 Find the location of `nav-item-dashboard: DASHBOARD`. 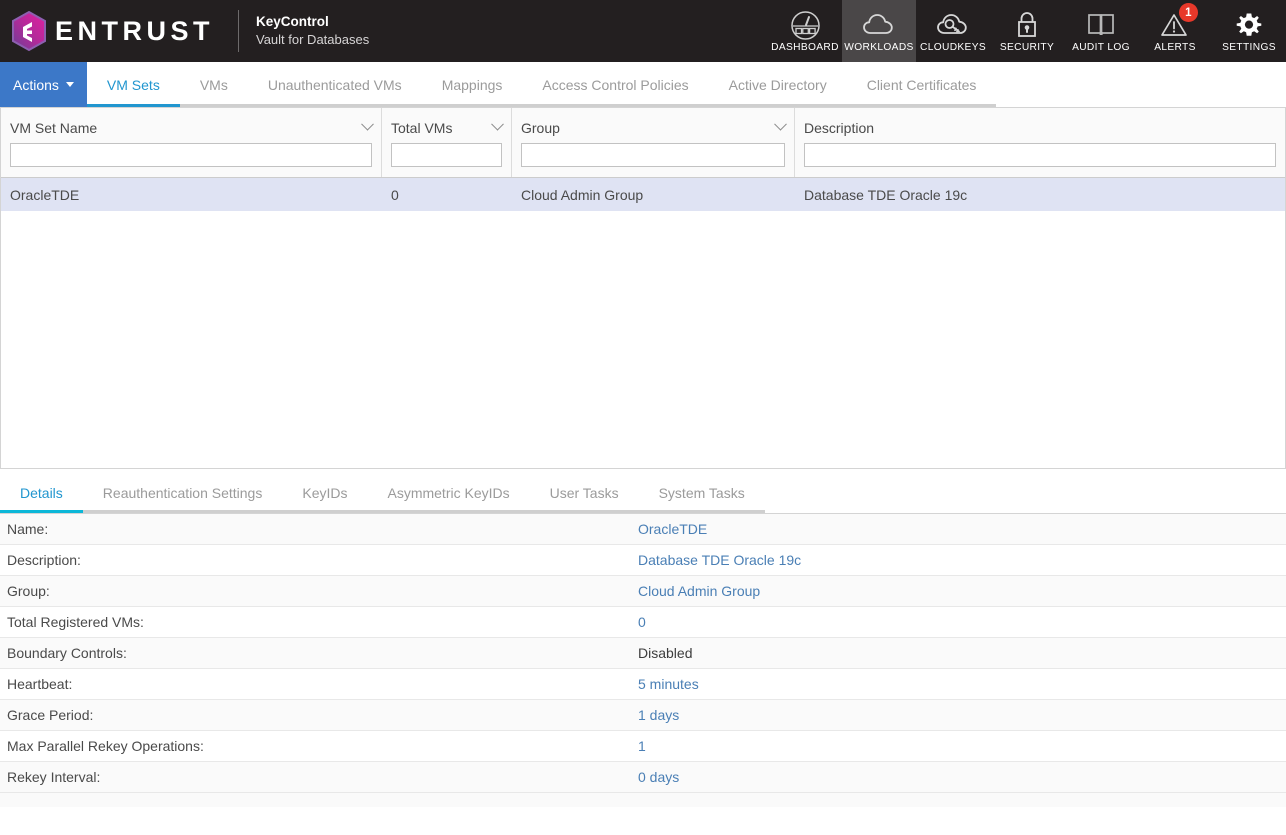

nav-item-dashboard: DASHBOARD is located at coordinates (805, 31).